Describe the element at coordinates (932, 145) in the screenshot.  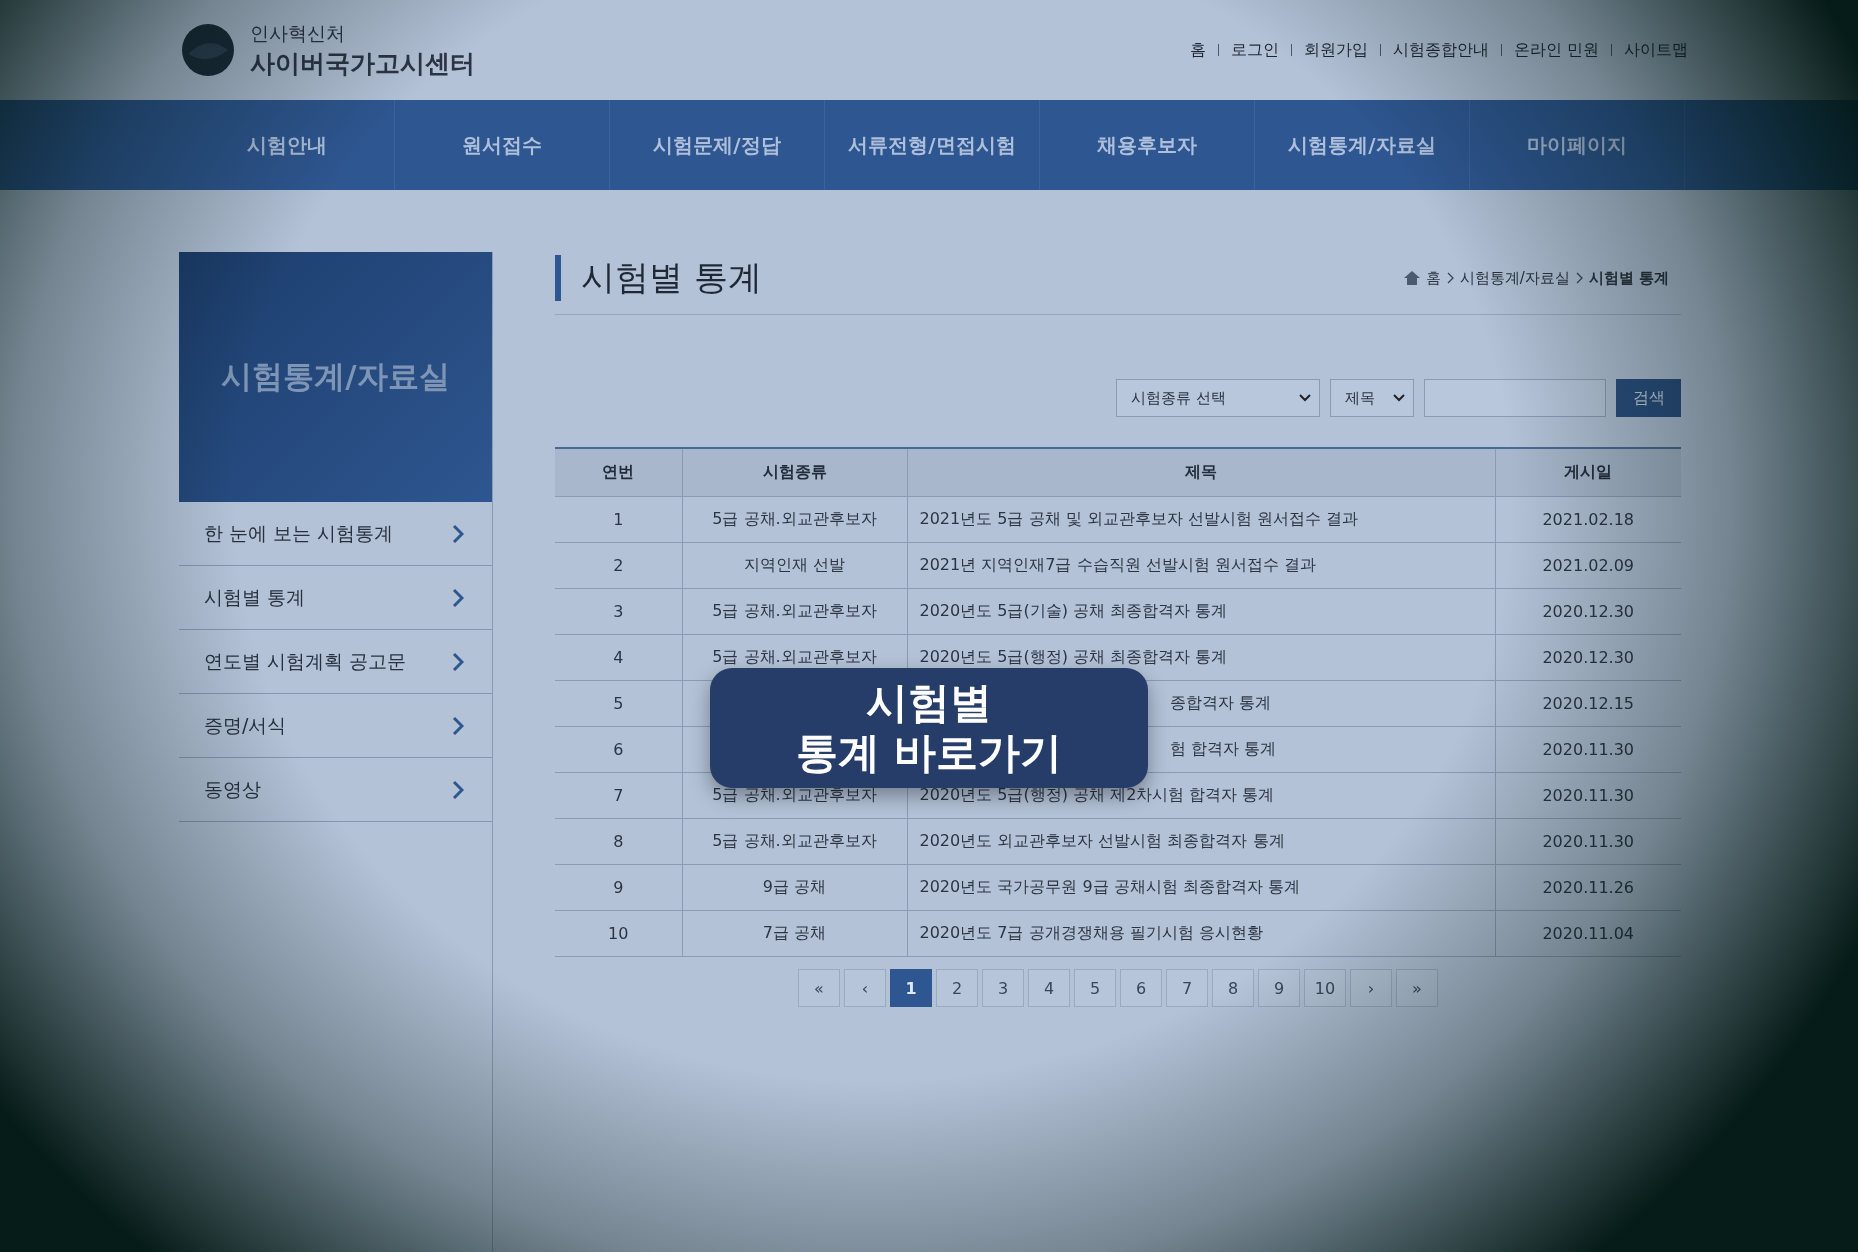
I see `nav-item: 서류전형/면접시험` at that location.